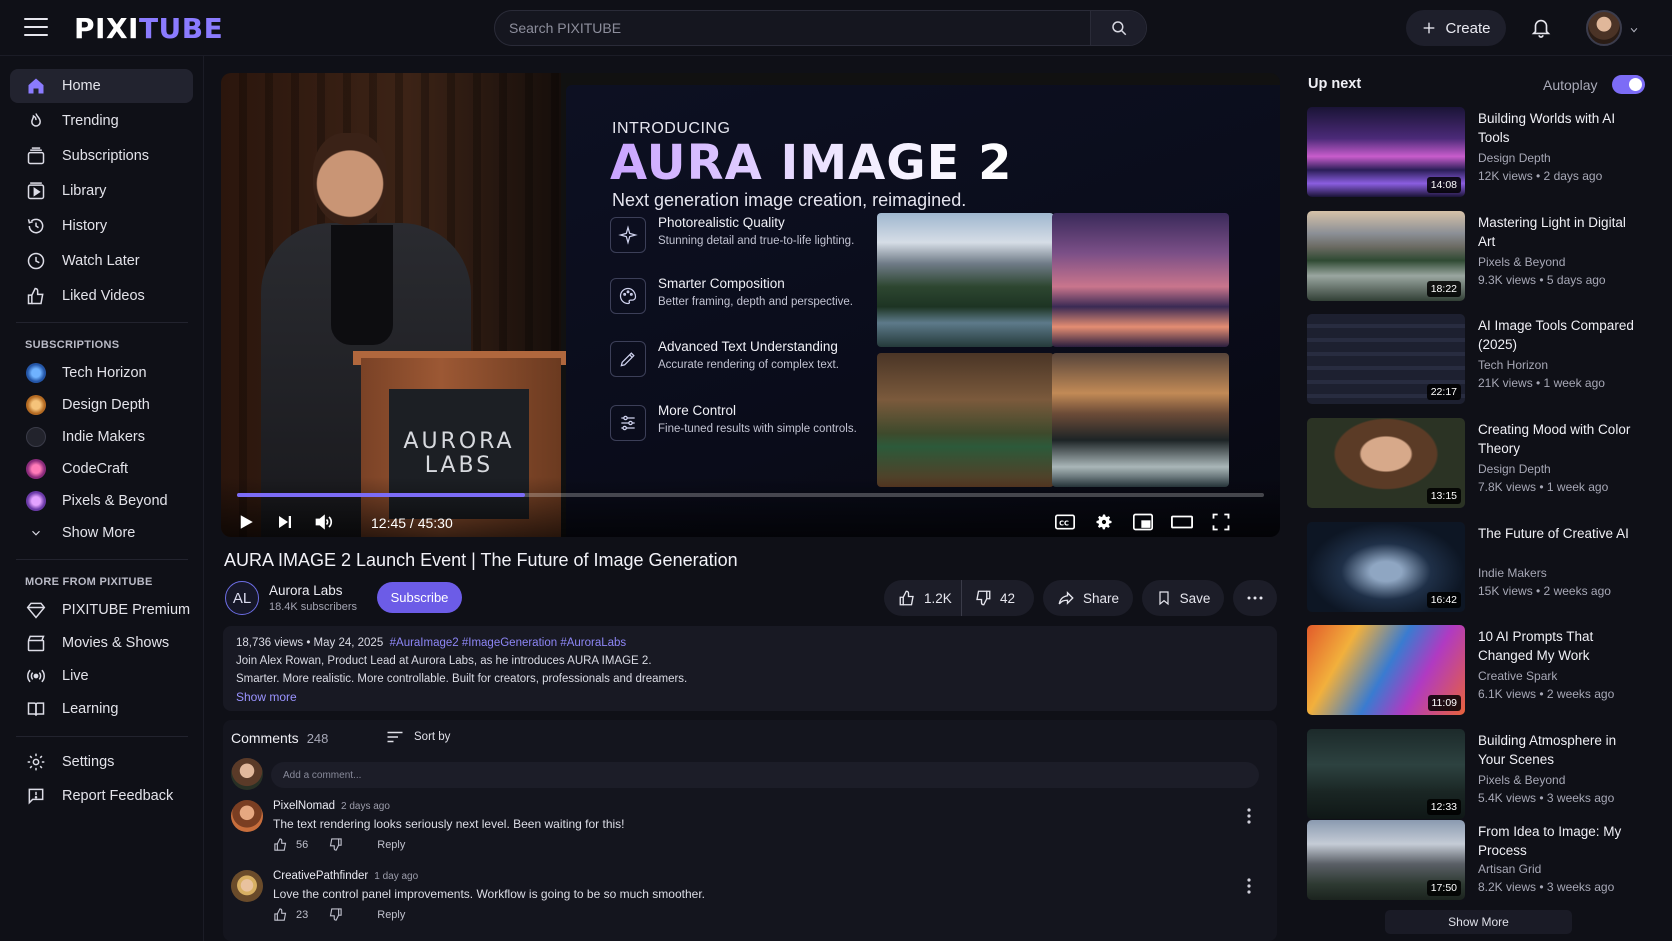 The image size is (1672, 941). What do you see at coordinates (697, 410) in the screenshot?
I see `feature-title: More Control` at bounding box center [697, 410].